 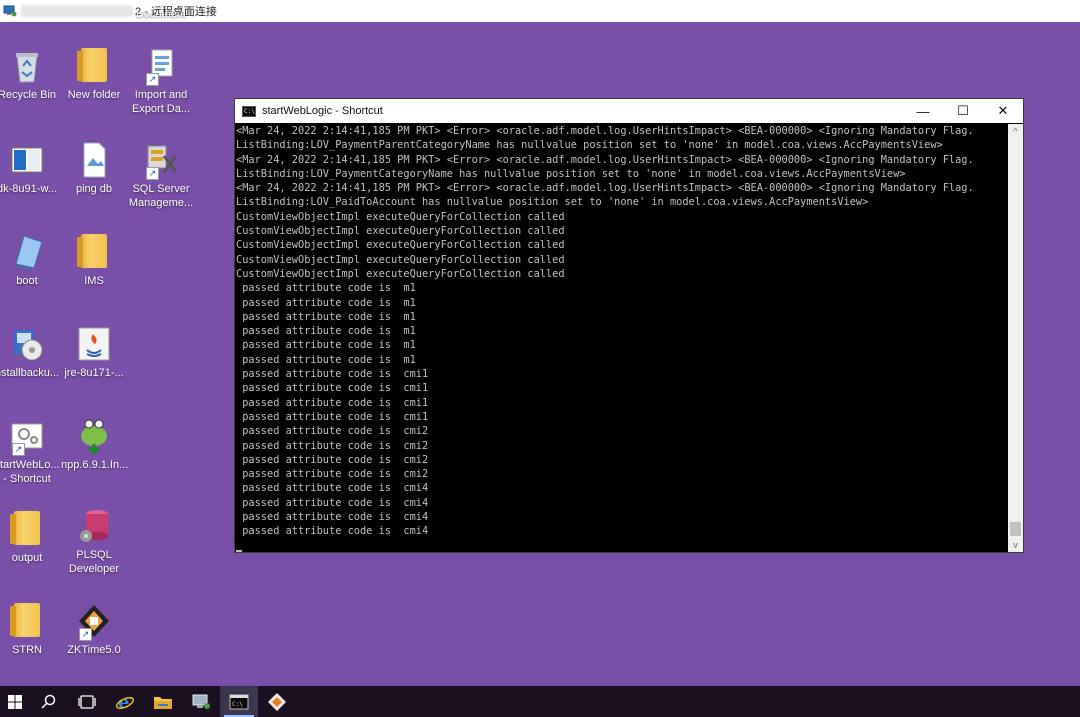 I want to click on task-view-icon, so click(x=87, y=701).